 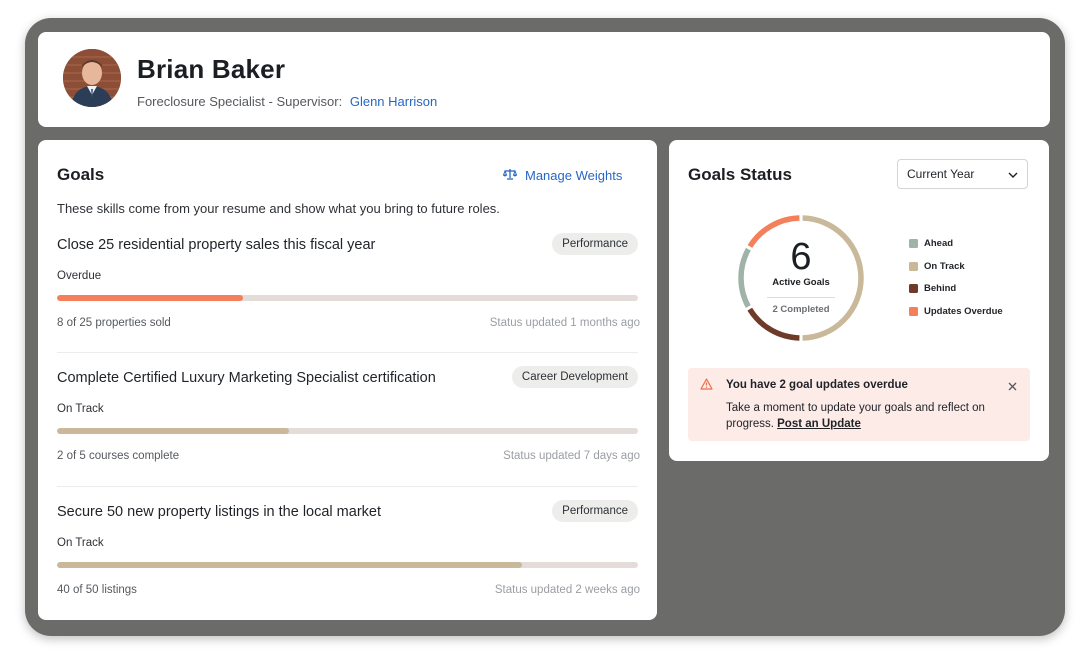 I want to click on goal-progress-text: 8 of 25 properties sold, so click(x=114, y=323).